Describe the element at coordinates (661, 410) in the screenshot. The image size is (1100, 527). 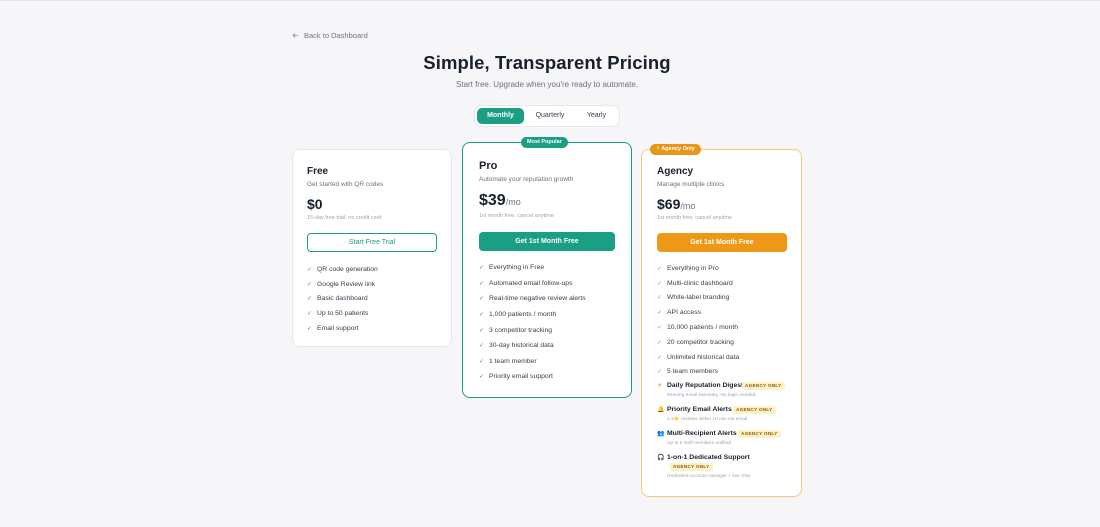
I see `bell-icon: 🔔` at that location.